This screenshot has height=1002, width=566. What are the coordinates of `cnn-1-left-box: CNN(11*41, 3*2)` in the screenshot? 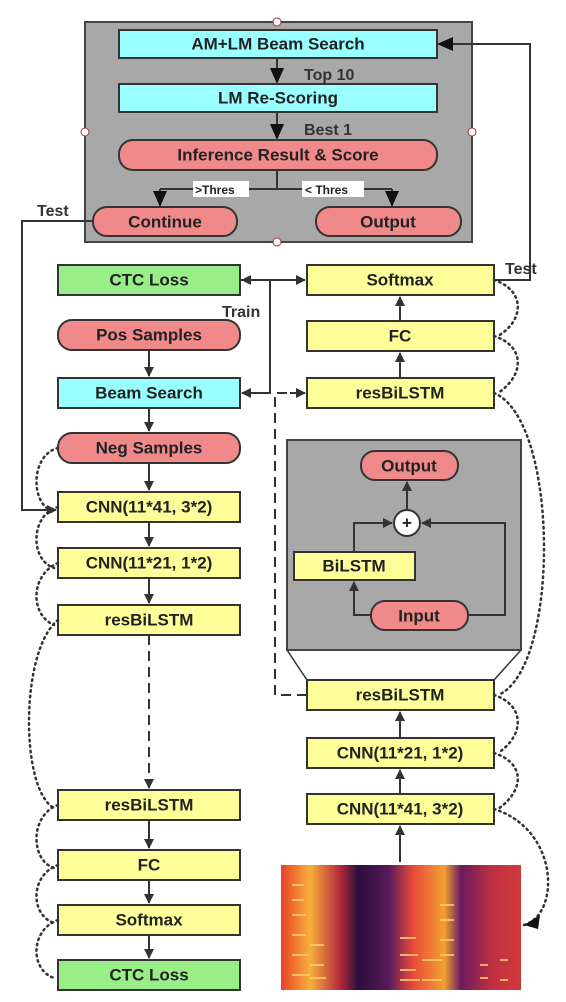 It's located at (149, 507).